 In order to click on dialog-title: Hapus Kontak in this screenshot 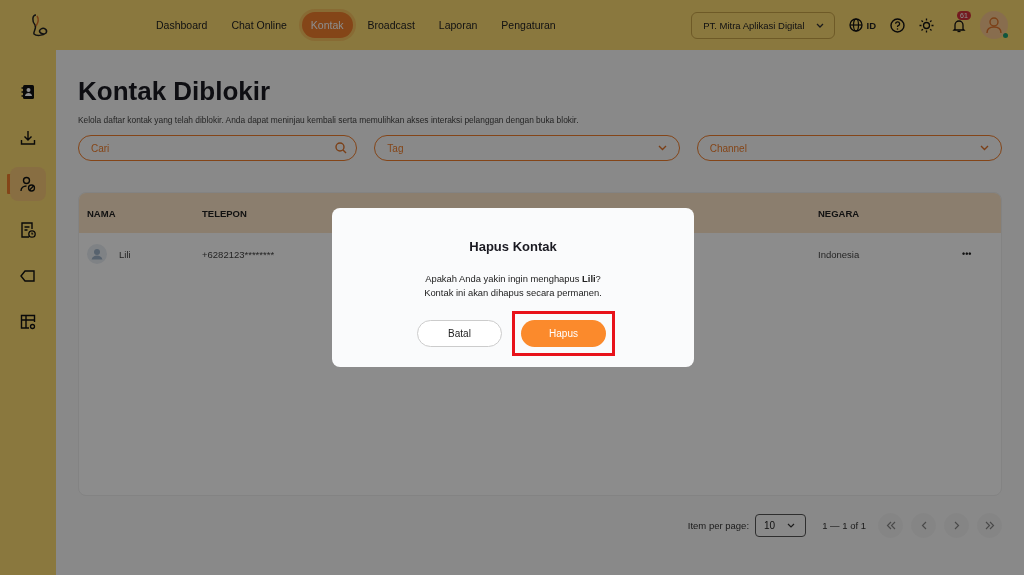, I will do `click(513, 246)`.